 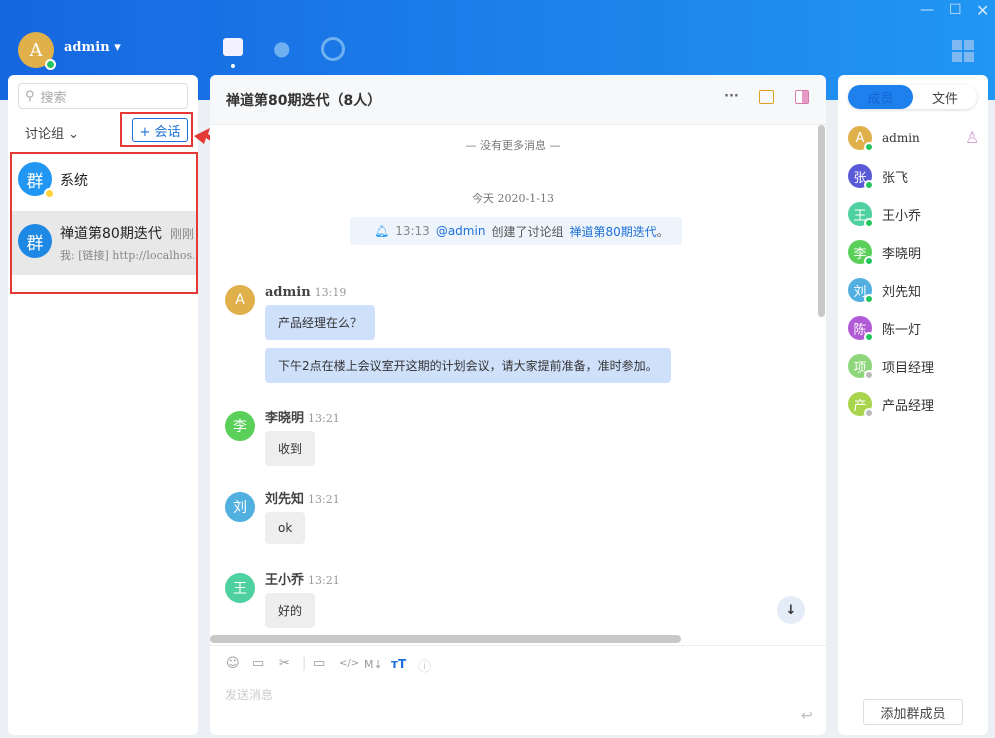 What do you see at coordinates (330, 292) in the screenshot?
I see `message-time: 13:19` at bounding box center [330, 292].